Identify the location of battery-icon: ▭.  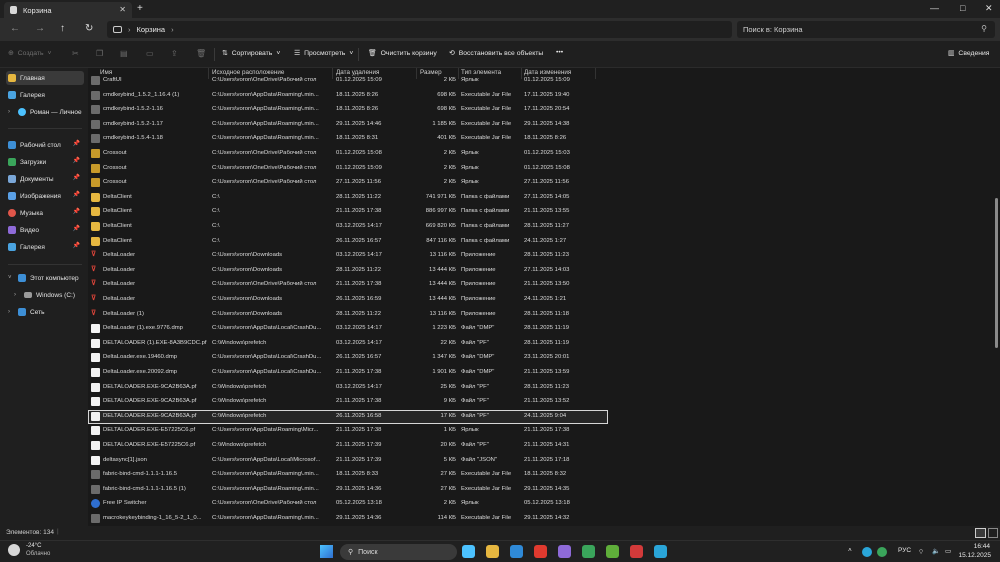
(948, 551).